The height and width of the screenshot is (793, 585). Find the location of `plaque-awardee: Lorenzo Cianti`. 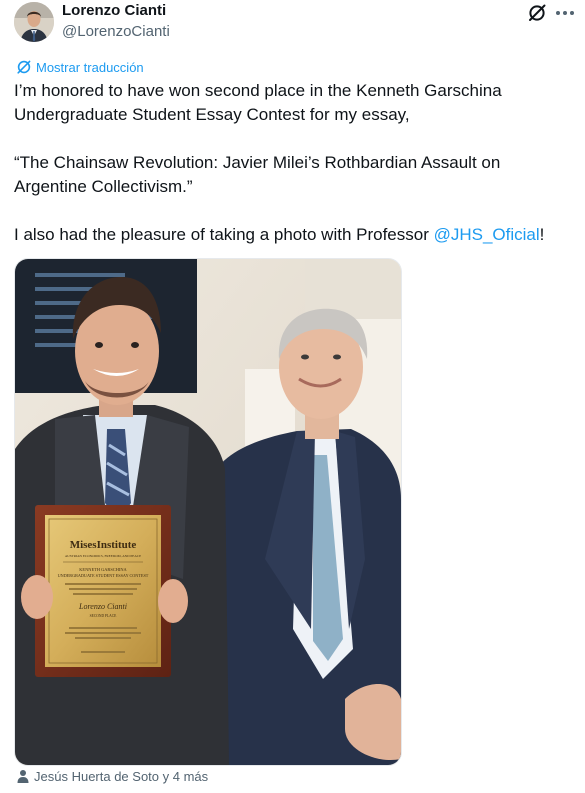

plaque-awardee: Lorenzo Cianti is located at coordinates (102, 606).